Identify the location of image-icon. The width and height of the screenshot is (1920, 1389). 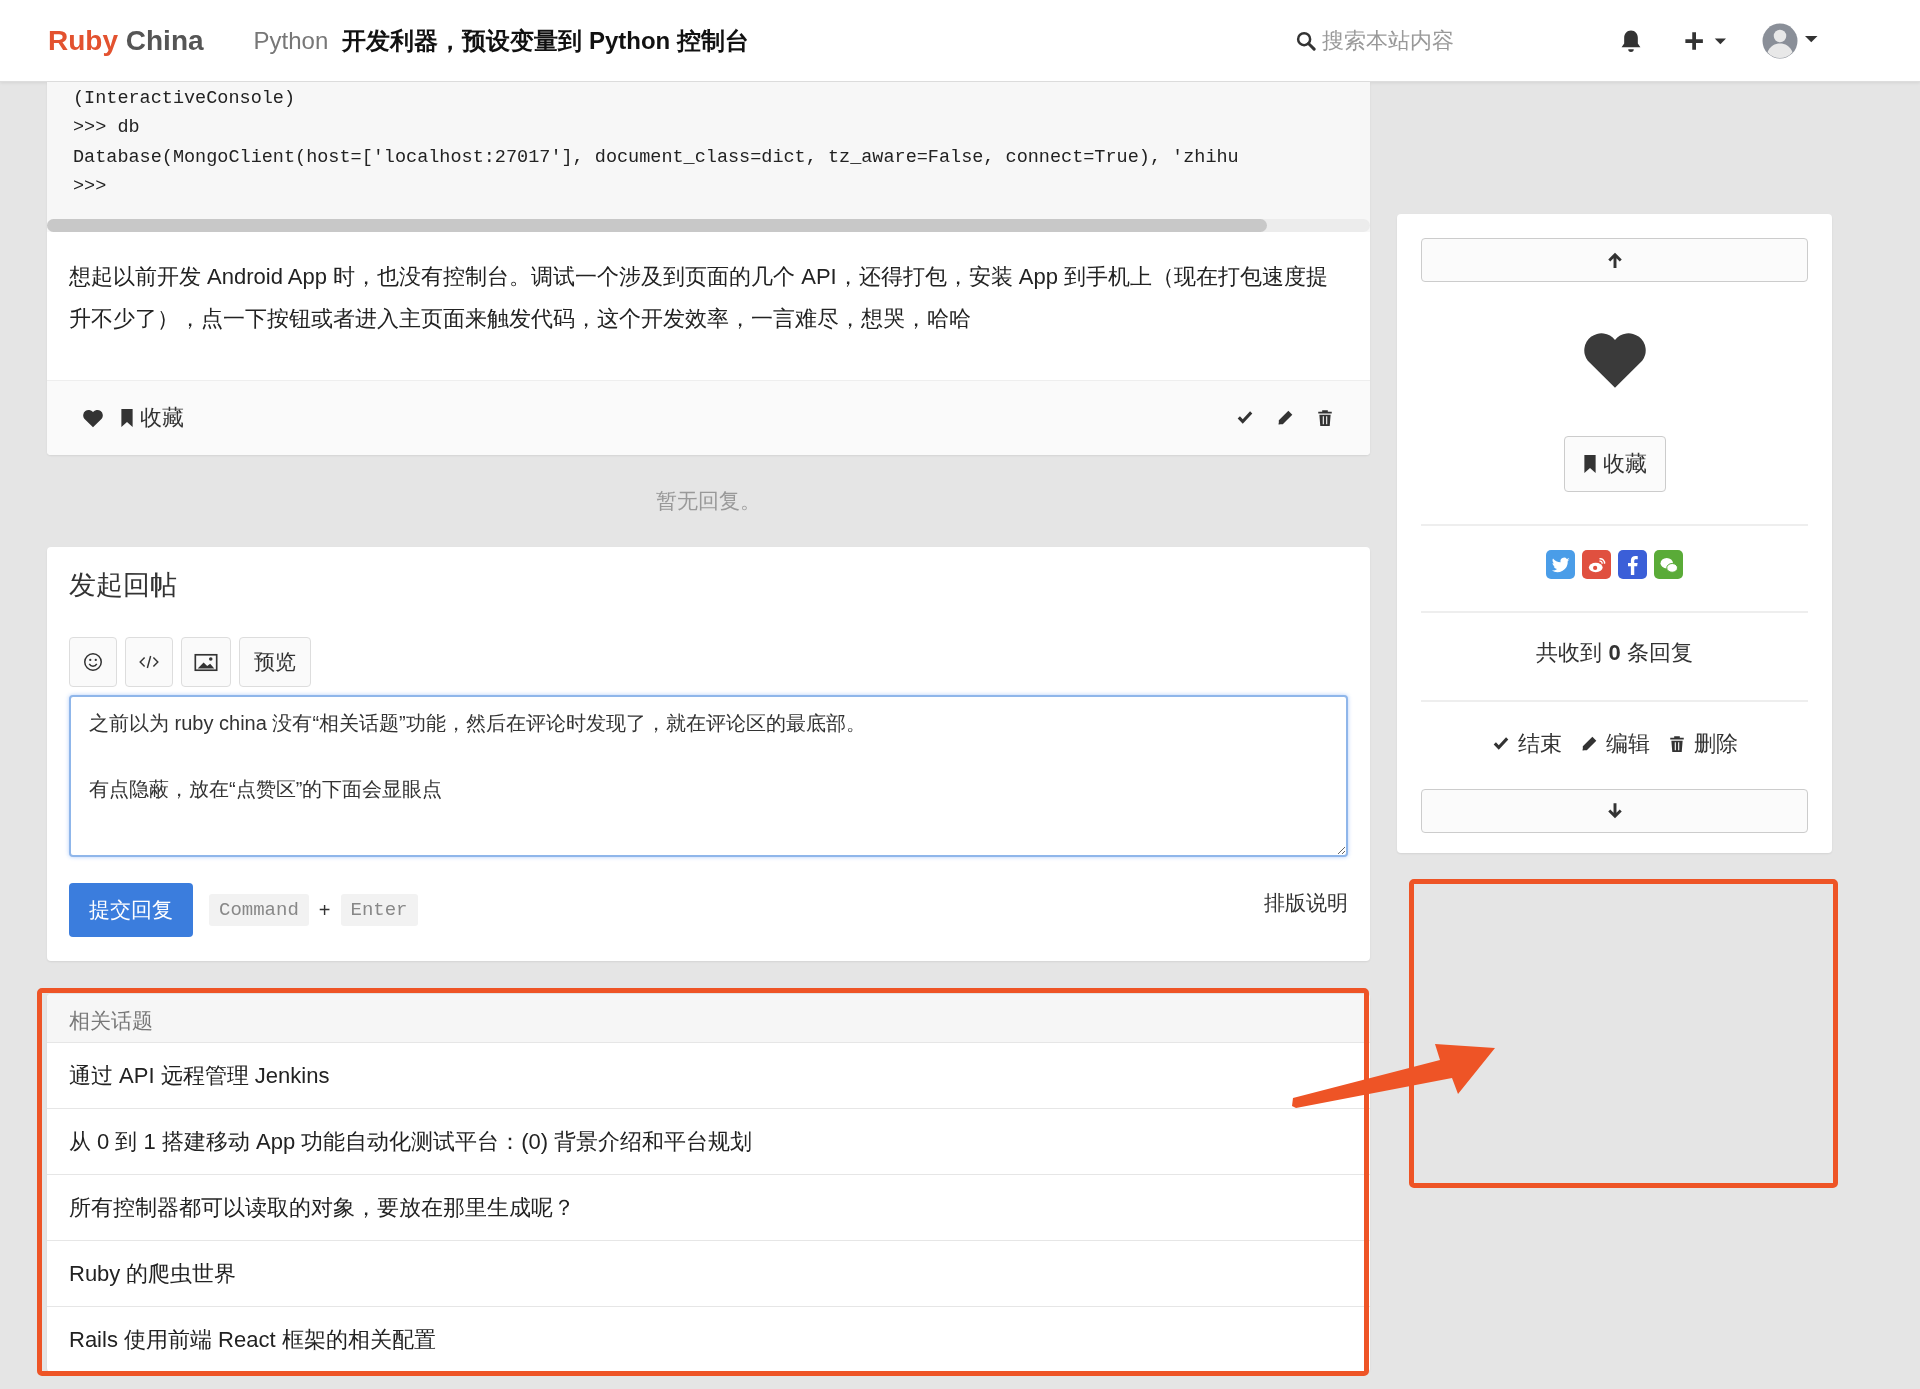
(206, 662).